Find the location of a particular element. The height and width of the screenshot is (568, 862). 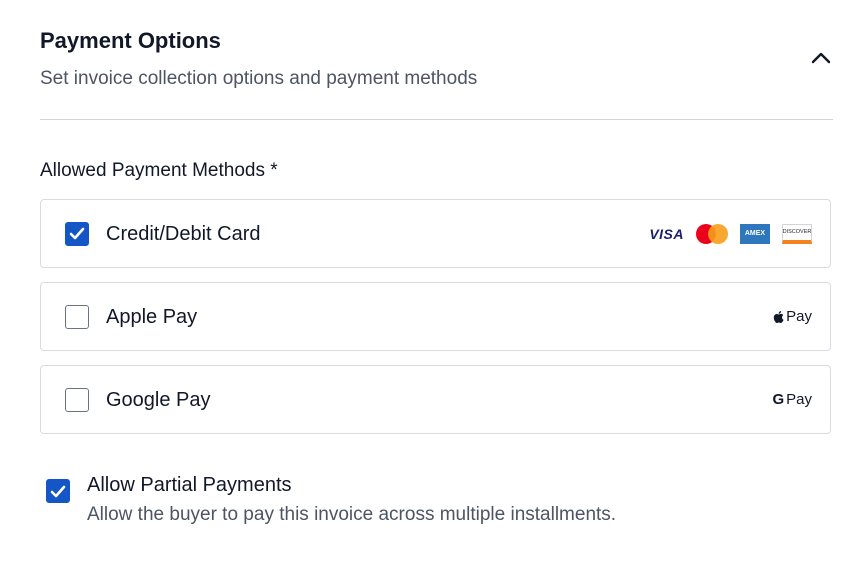

apple-icon is located at coordinates (778, 316).